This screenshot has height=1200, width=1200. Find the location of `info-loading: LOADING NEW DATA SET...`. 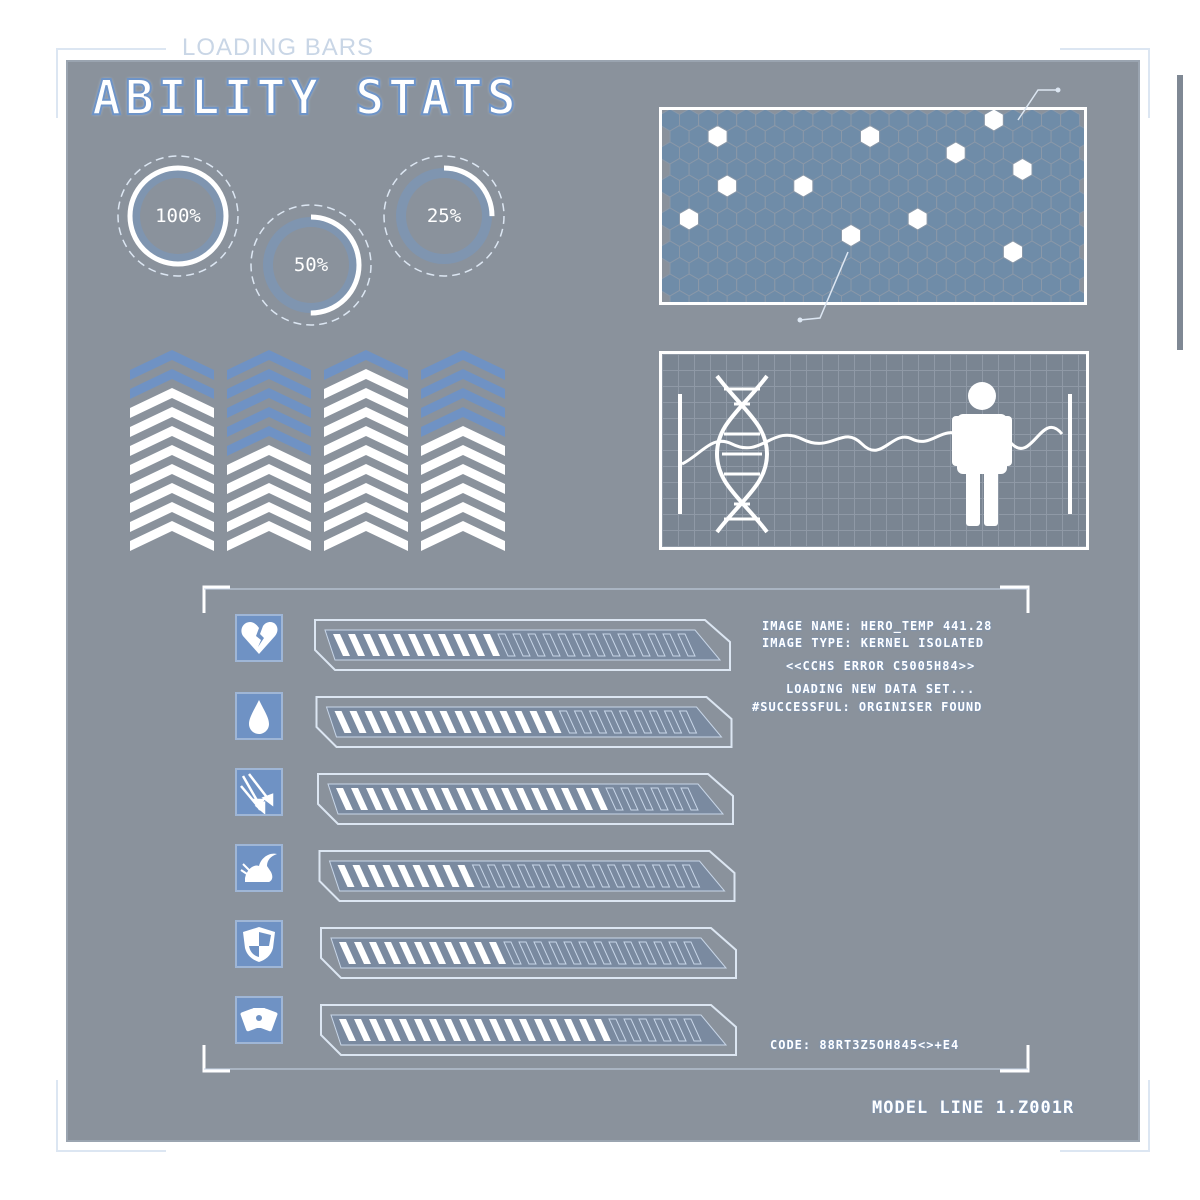

info-loading: LOADING NEW DATA SET... is located at coordinates (881, 689).